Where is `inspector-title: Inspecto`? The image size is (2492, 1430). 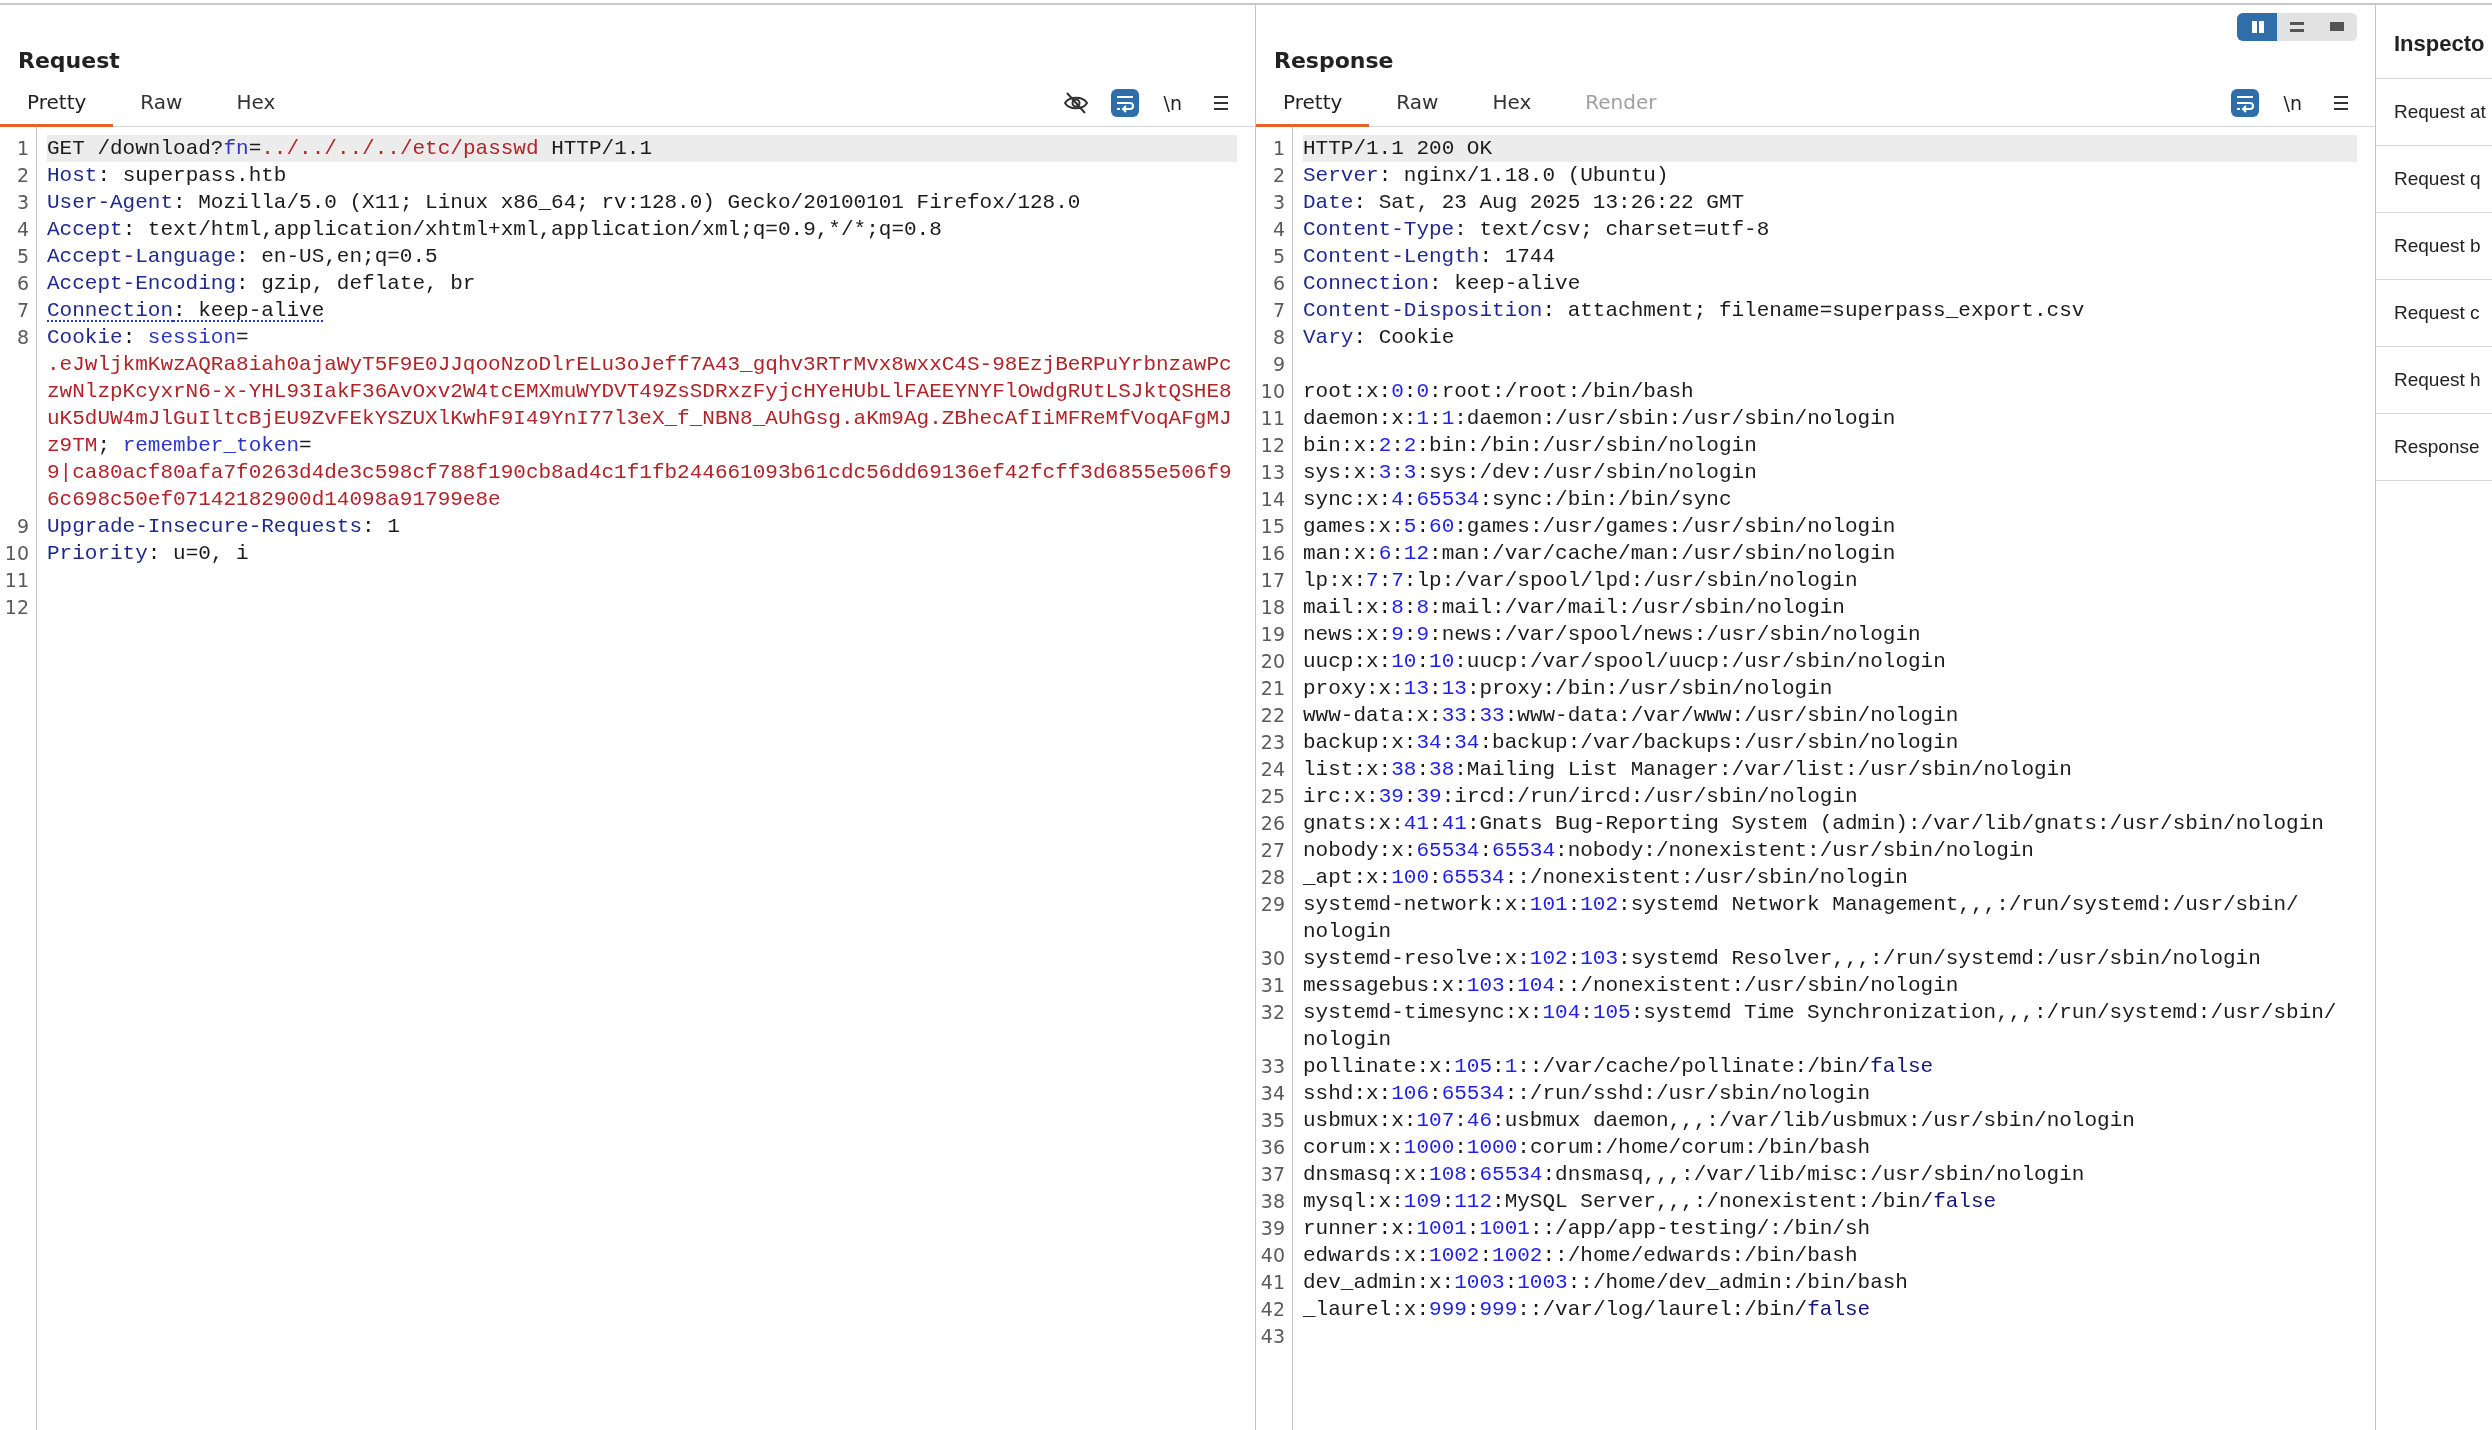 inspector-title: Inspecto is located at coordinates (2434, 42).